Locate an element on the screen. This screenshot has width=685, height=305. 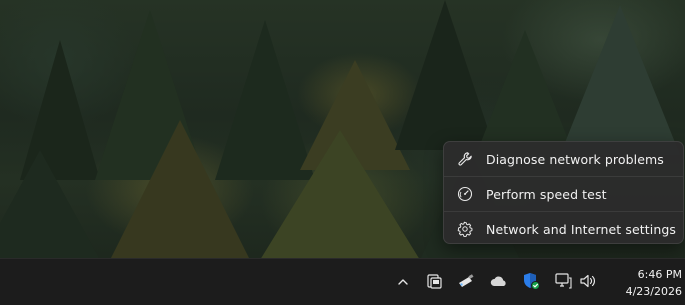
clock-time: 6:46 PM is located at coordinates (659, 274).